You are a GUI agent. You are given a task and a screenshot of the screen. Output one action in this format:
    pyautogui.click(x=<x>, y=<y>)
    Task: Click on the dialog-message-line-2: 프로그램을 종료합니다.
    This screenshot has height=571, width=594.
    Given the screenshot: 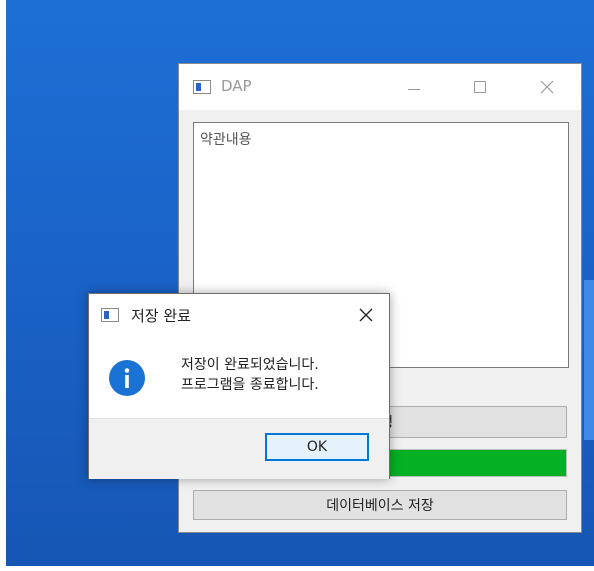 What is the action you would take?
    pyautogui.click(x=250, y=385)
    